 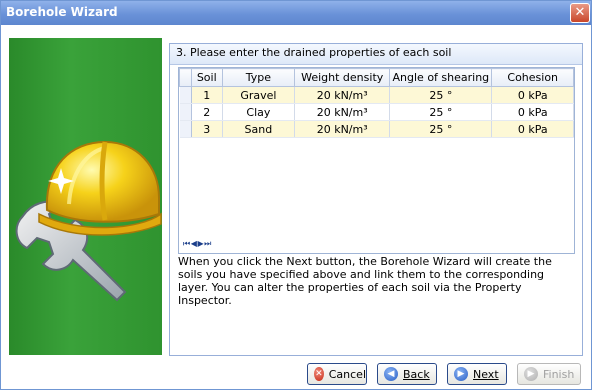 I want to click on hardhat-wrench-illustration, so click(x=88, y=221).